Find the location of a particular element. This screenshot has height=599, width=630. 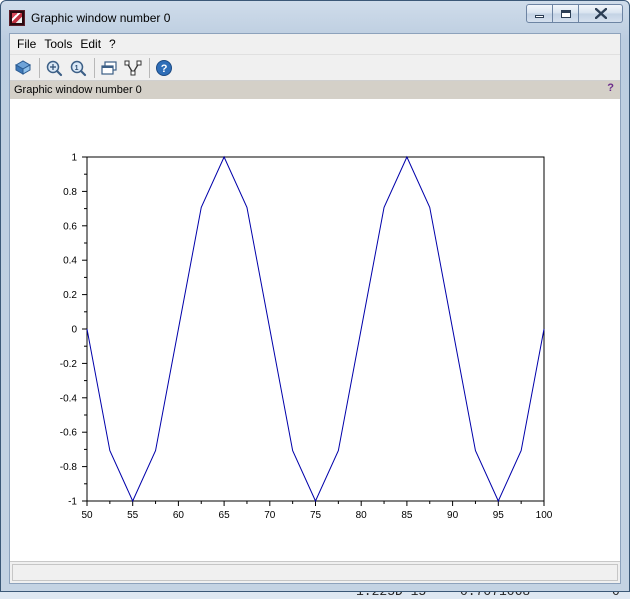

svg-text: 1 is located at coordinates (77, 68).